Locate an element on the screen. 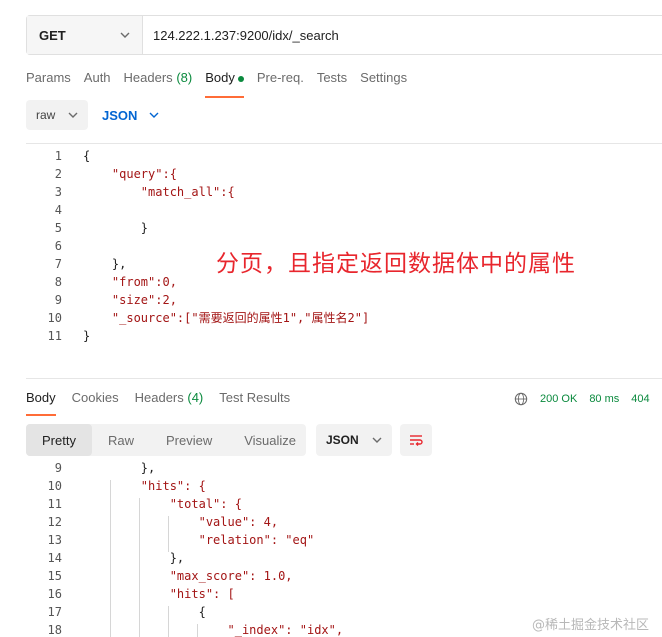 Image resolution: width=662 pixels, height=637 pixels. line-number: 13 is located at coordinates (54, 540).